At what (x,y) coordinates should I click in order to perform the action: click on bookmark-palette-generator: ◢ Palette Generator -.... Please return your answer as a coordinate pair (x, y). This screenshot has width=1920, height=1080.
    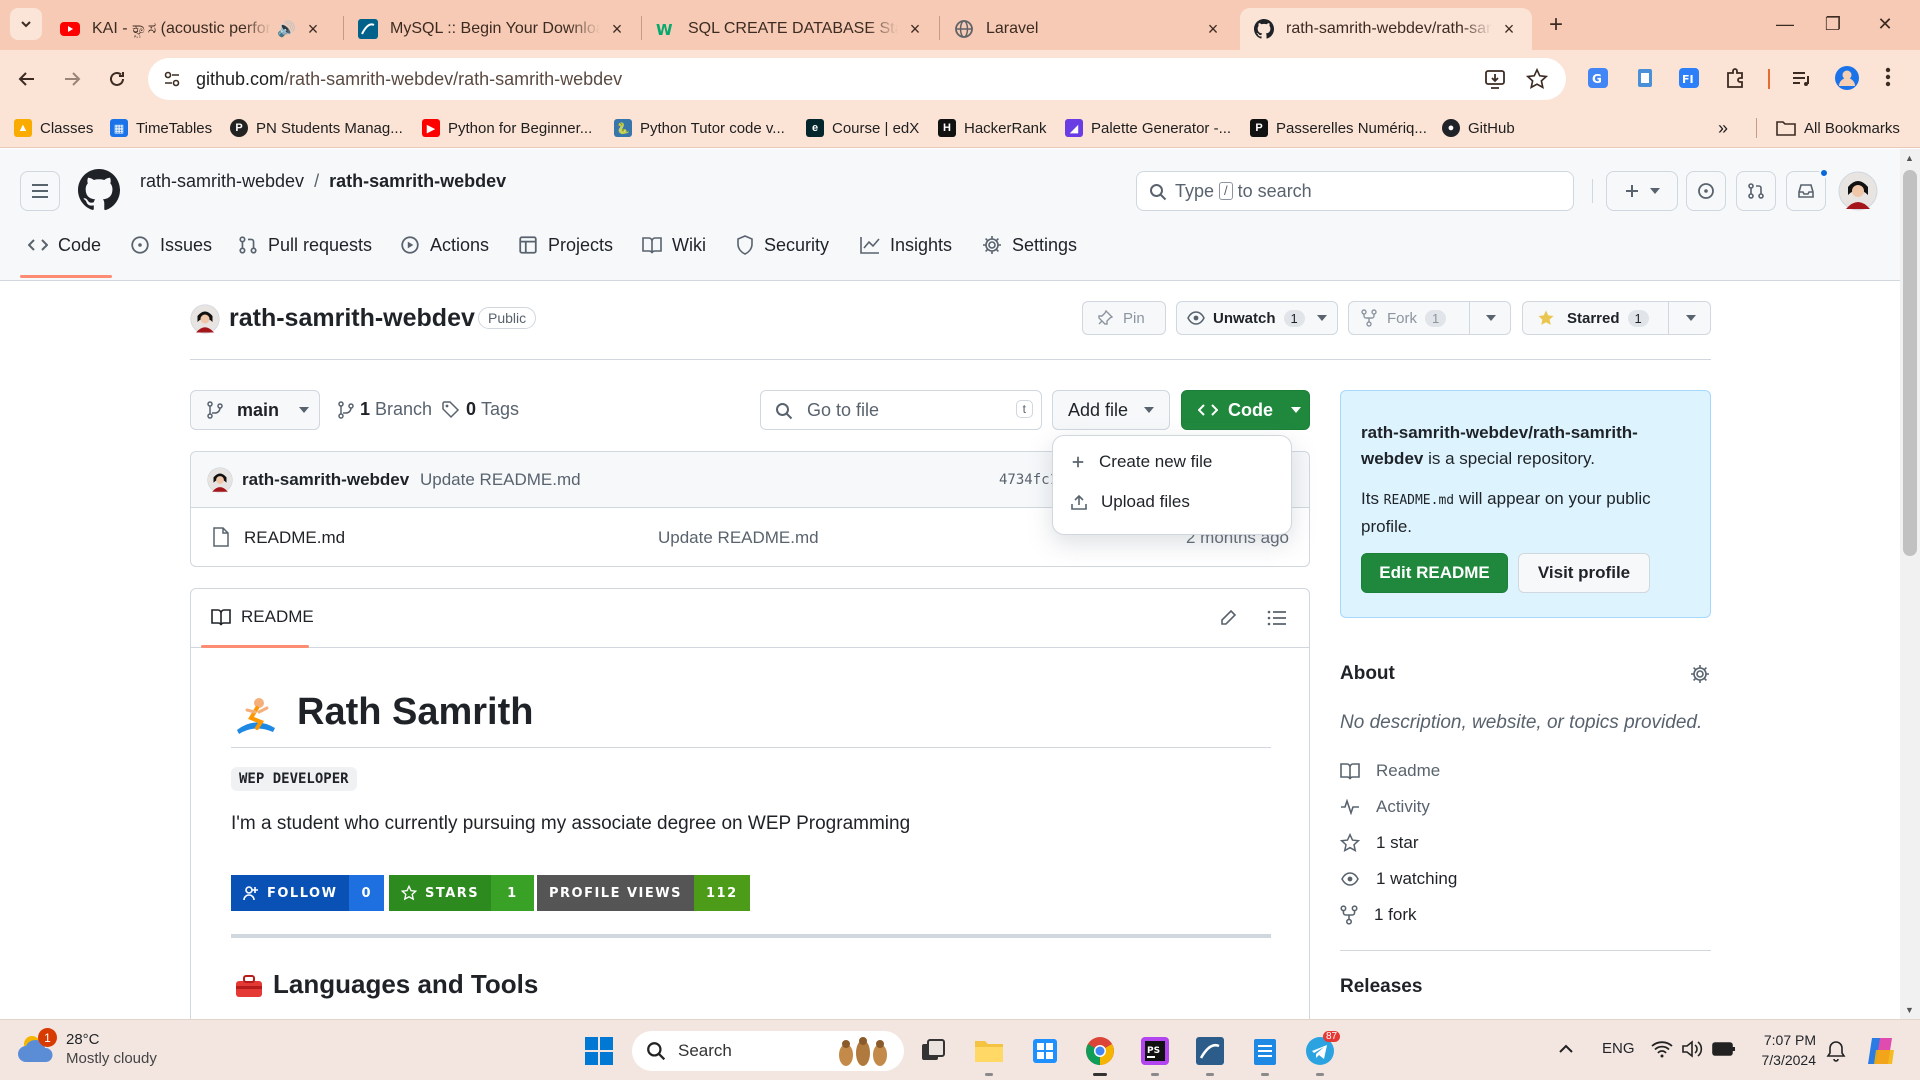
    Looking at the image, I should click on (1148, 128).